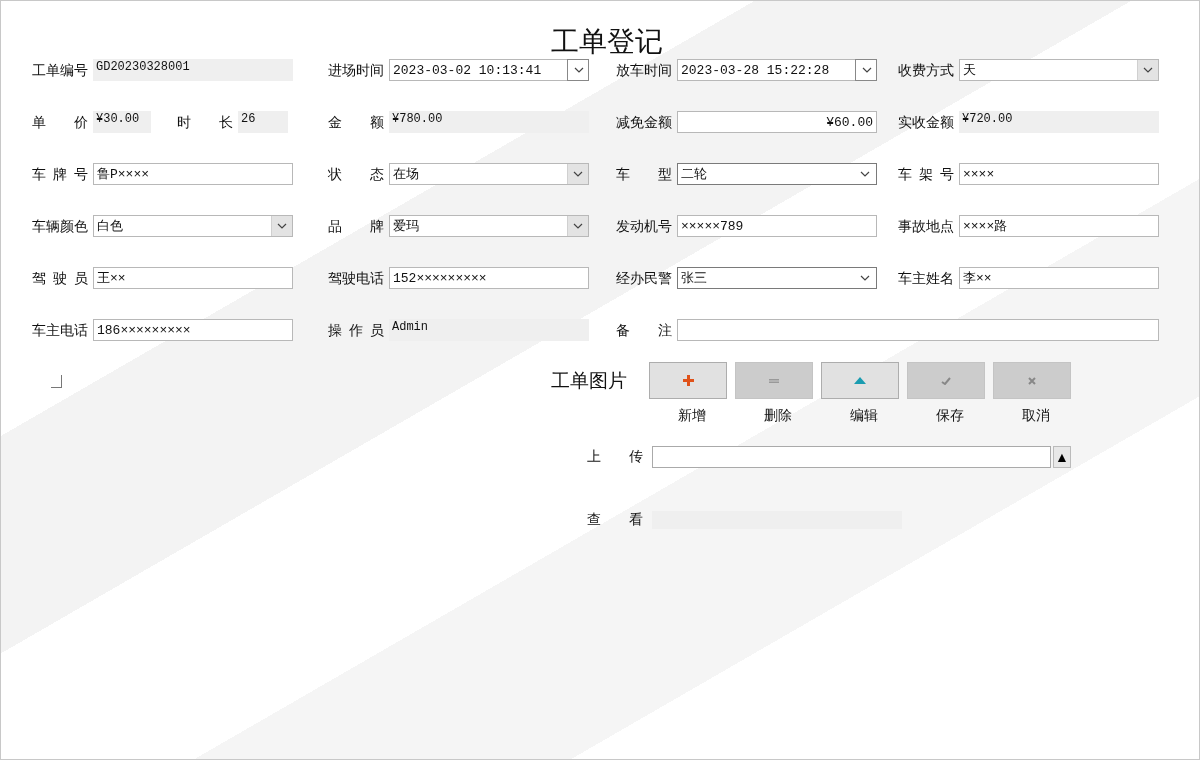 This screenshot has height=760, width=1200. Describe the element at coordinates (205, 122) in the screenshot. I see `field-label: 时 长` at that location.